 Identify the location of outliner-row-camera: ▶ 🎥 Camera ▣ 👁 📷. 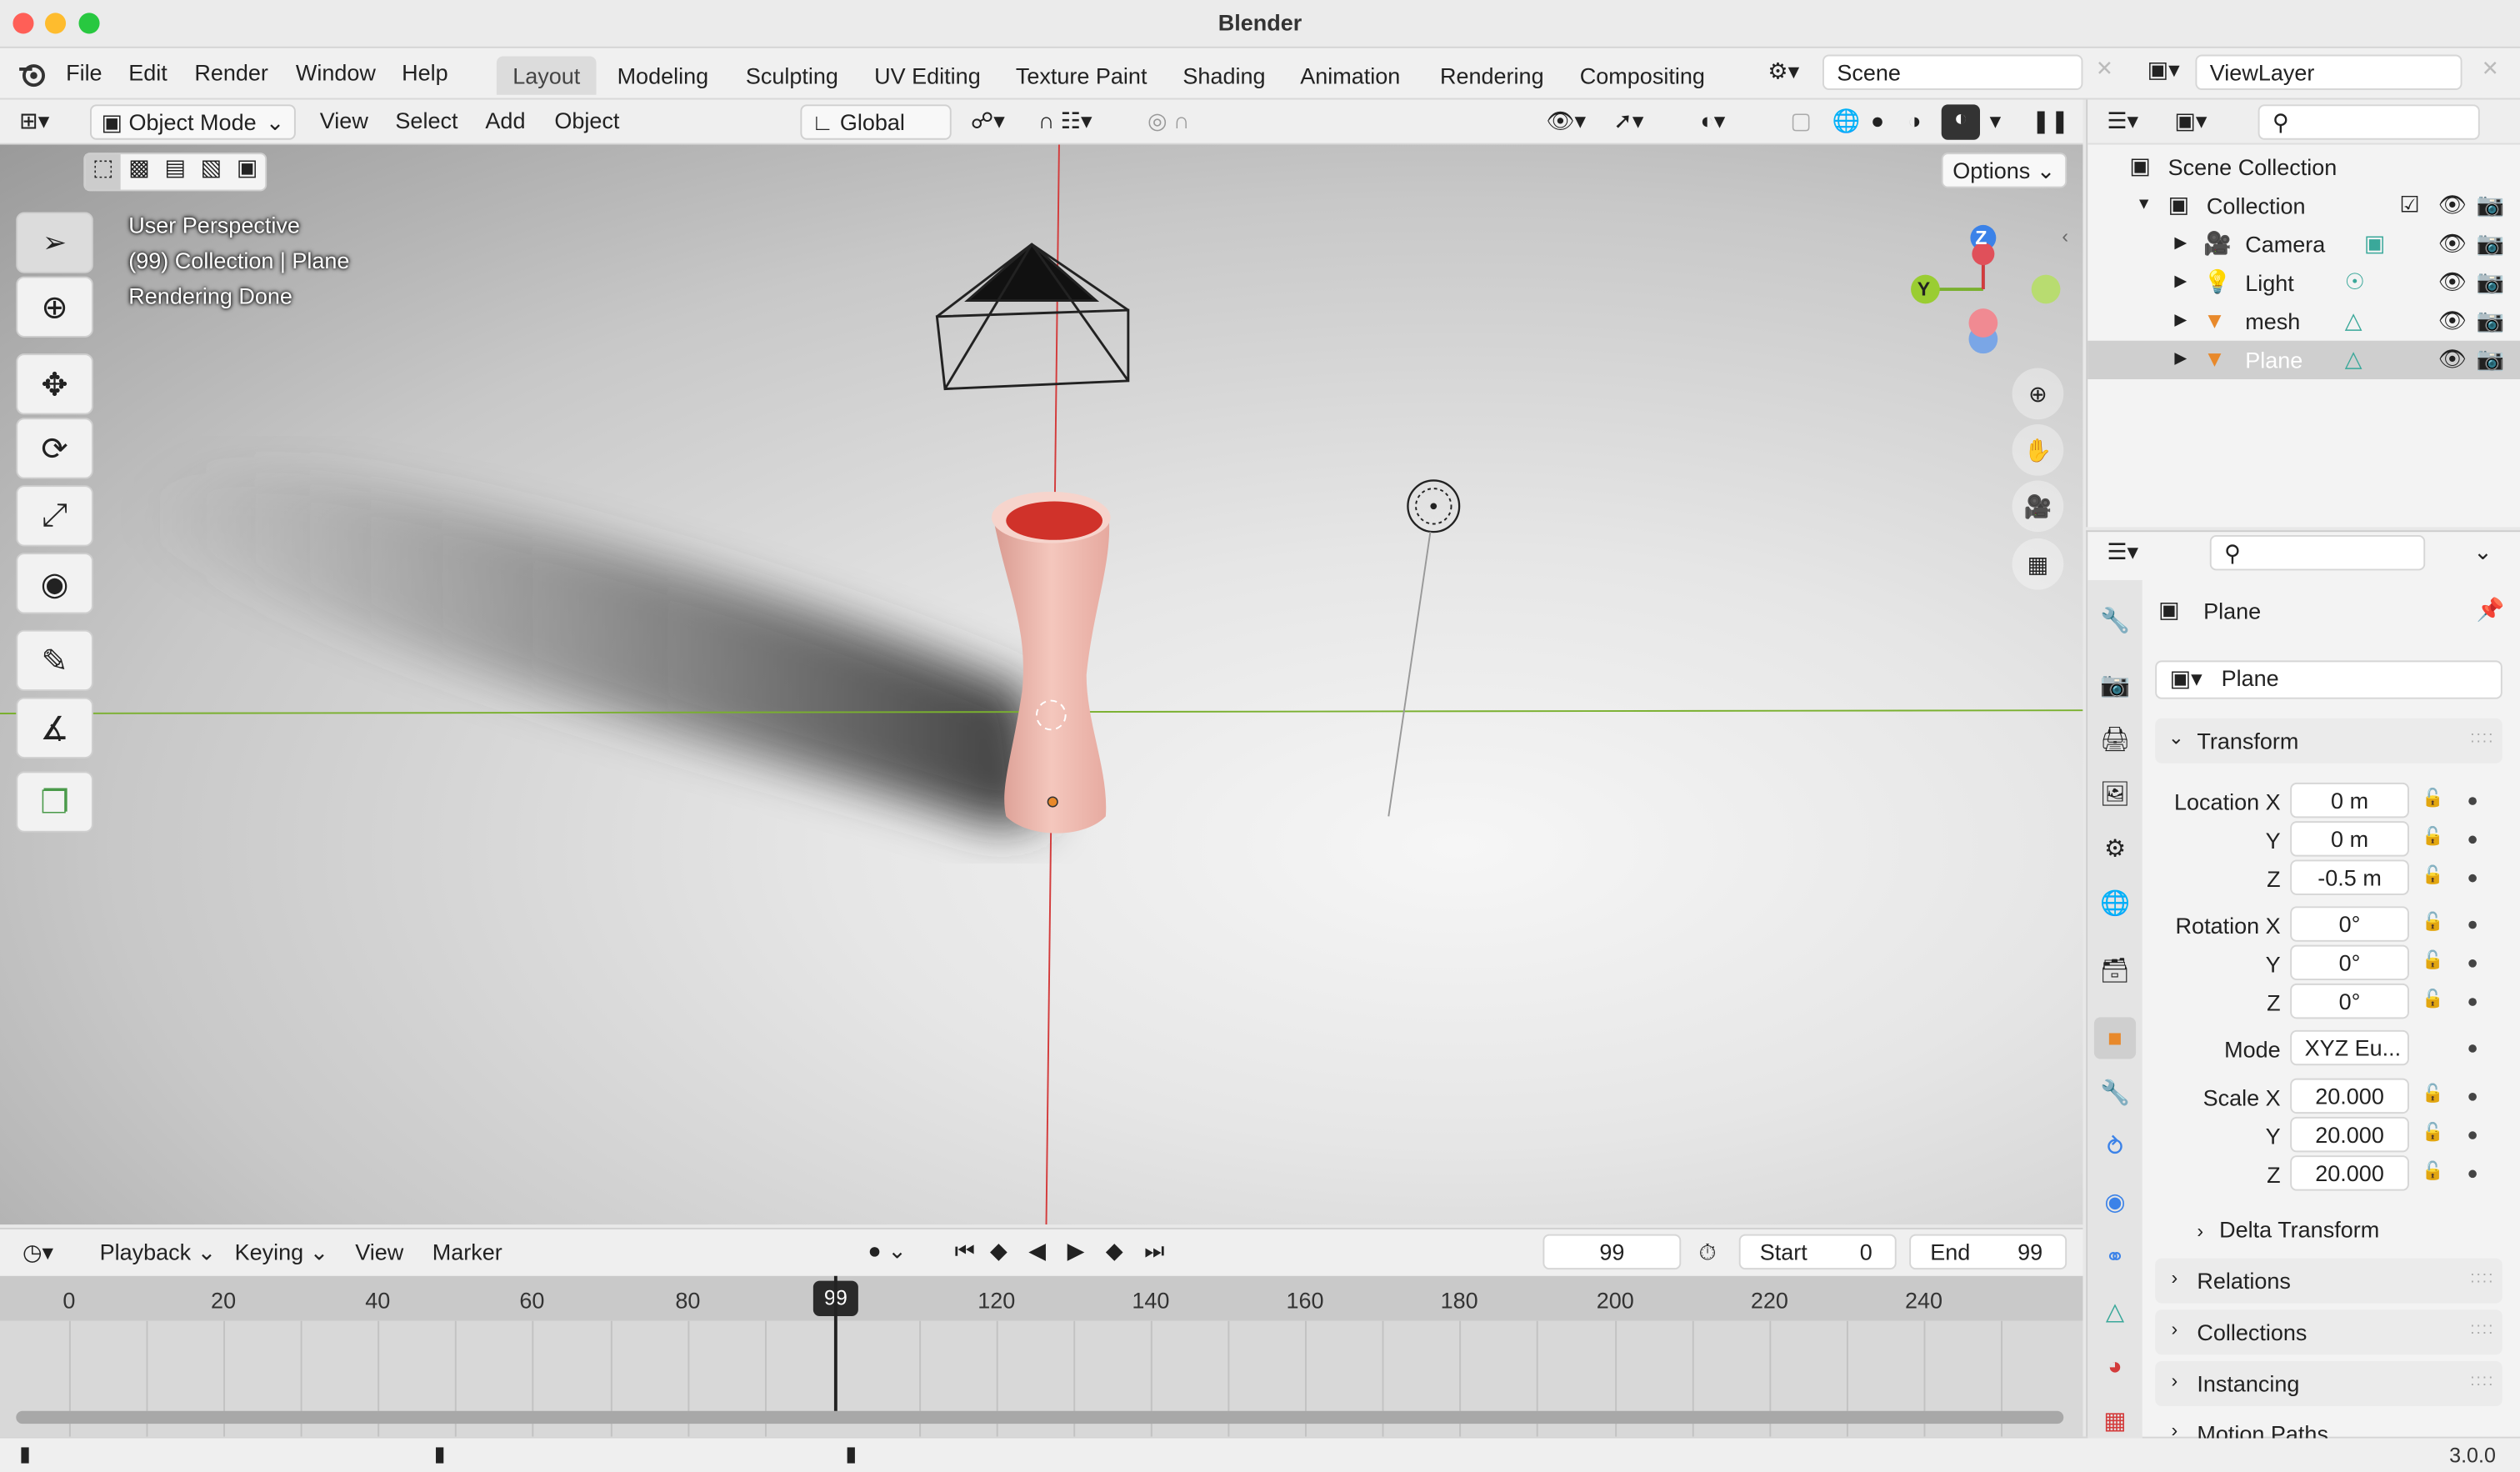
(2304, 244).